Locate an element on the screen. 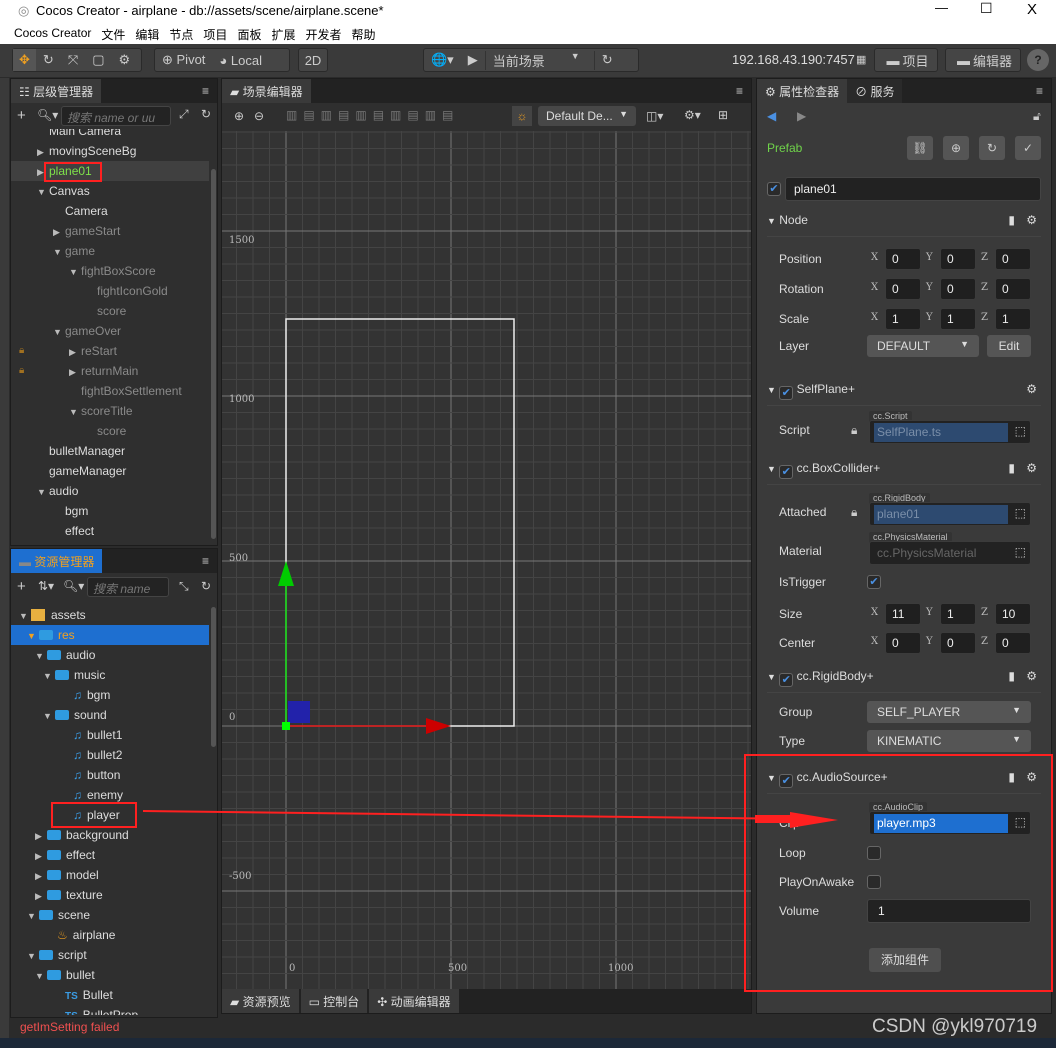 Image resolution: width=1056 pixels, height=1048 pixels. tab-services: ⊘ 服务 is located at coordinates (875, 91).